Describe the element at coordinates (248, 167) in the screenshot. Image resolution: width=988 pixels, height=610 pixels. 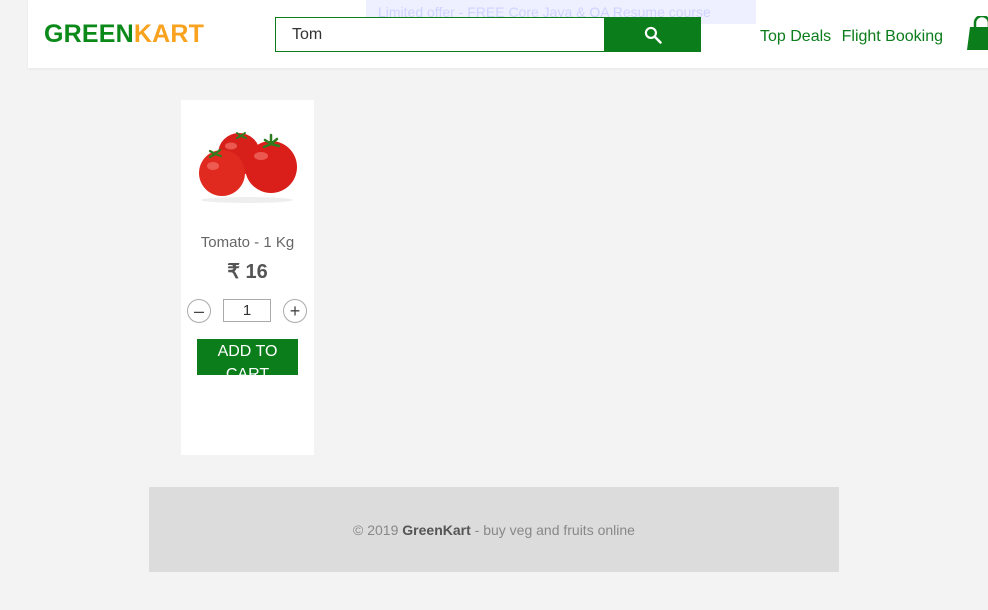
I see `product-image` at that location.